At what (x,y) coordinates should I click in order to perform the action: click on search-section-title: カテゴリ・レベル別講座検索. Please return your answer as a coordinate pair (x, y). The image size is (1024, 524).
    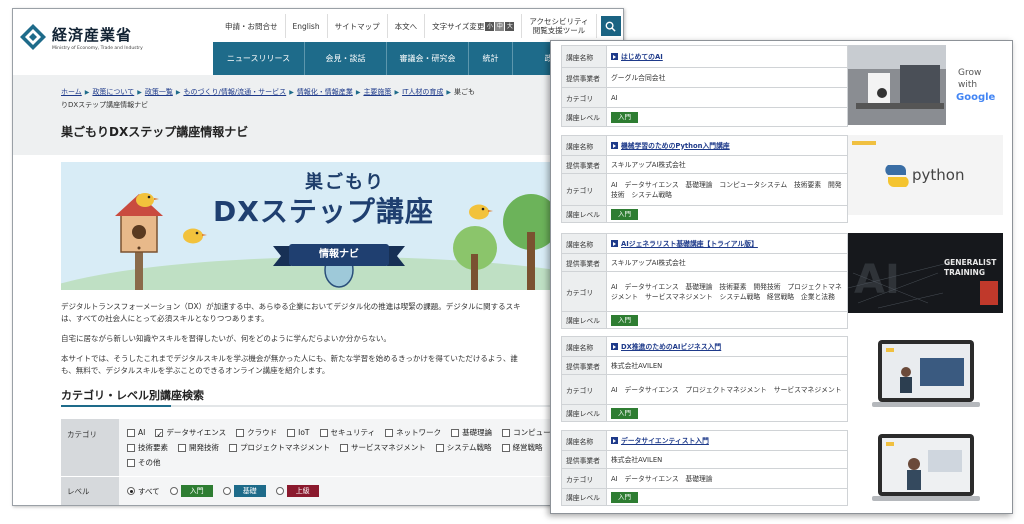
    Looking at the image, I should click on (132, 395).